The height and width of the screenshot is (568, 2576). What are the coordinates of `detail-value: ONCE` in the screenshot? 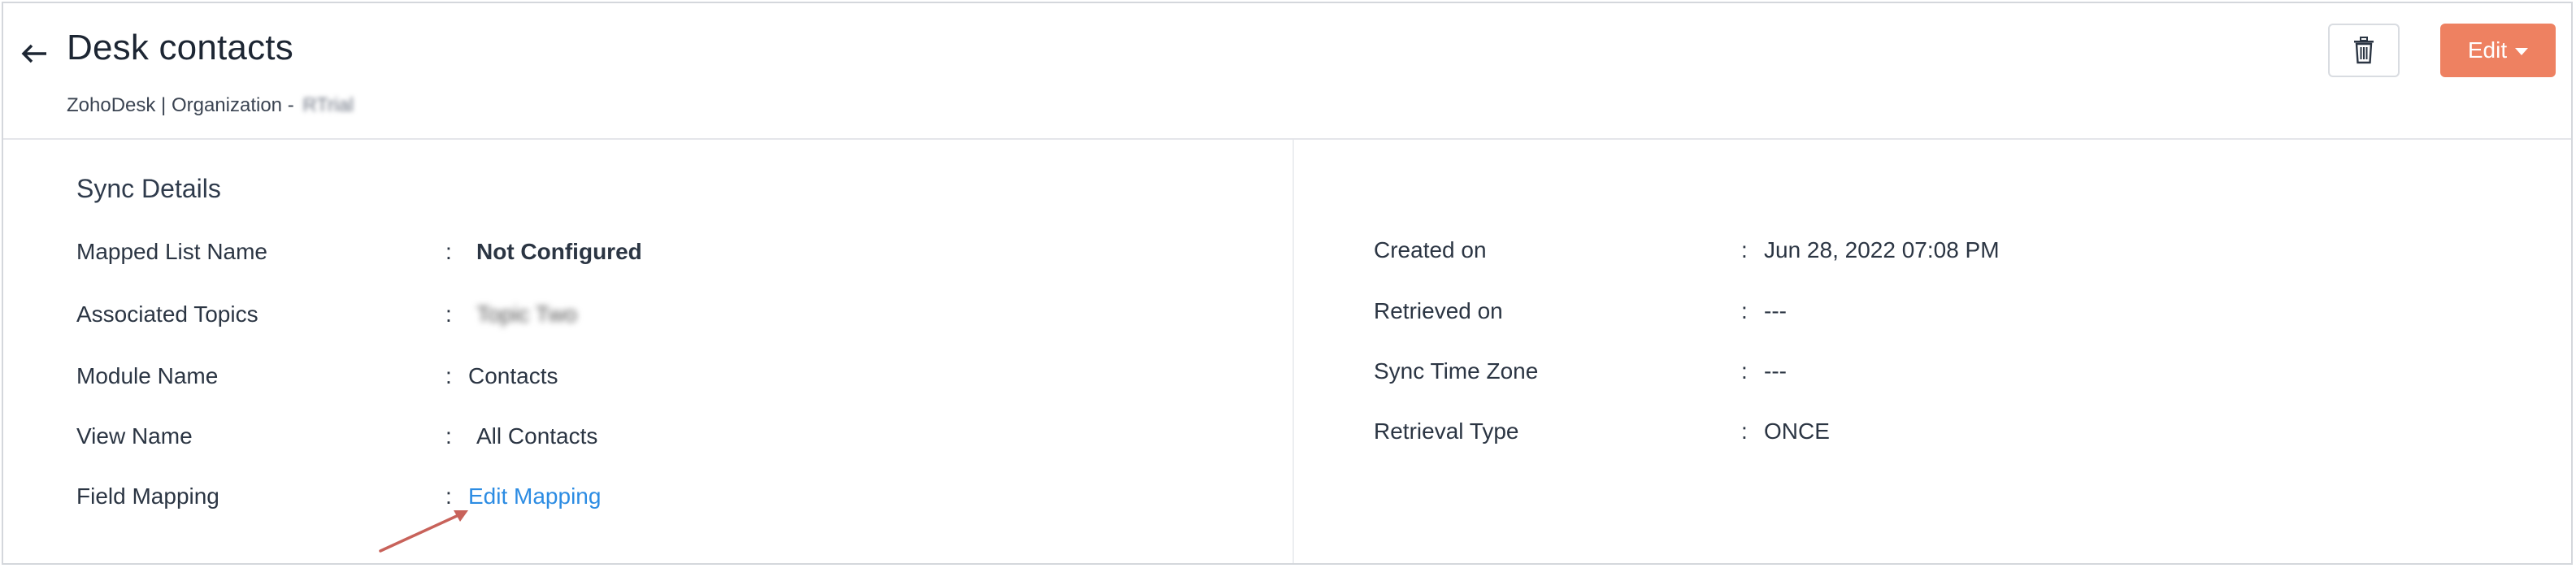 It's located at (1797, 431).